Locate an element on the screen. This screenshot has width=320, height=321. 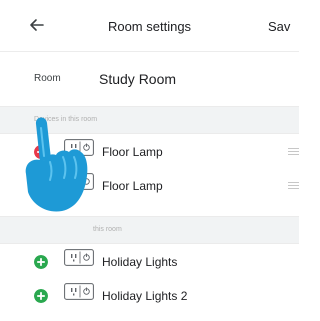
page-title: Room settings is located at coordinates (149, 26).